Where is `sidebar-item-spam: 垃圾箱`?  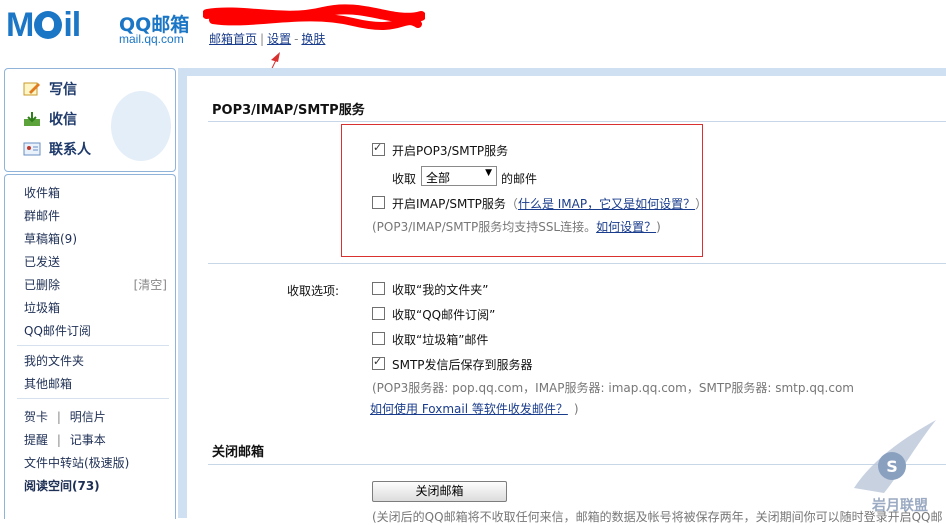 sidebar-item-spam: 垃圾箱 is located at coordinates (42, 307).